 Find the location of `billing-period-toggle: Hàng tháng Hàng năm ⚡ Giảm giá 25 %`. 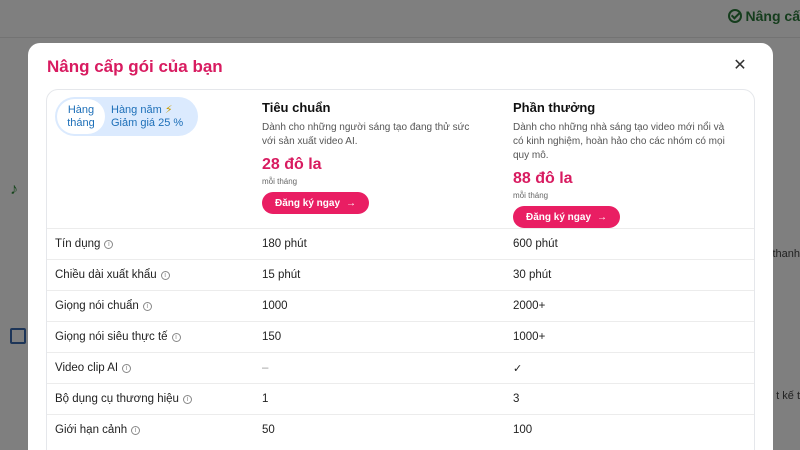

billing-period-toggle: Hàng tháng Hàng năm ⚡ Giảm giá 25 % is located at coordinates (126, 116).